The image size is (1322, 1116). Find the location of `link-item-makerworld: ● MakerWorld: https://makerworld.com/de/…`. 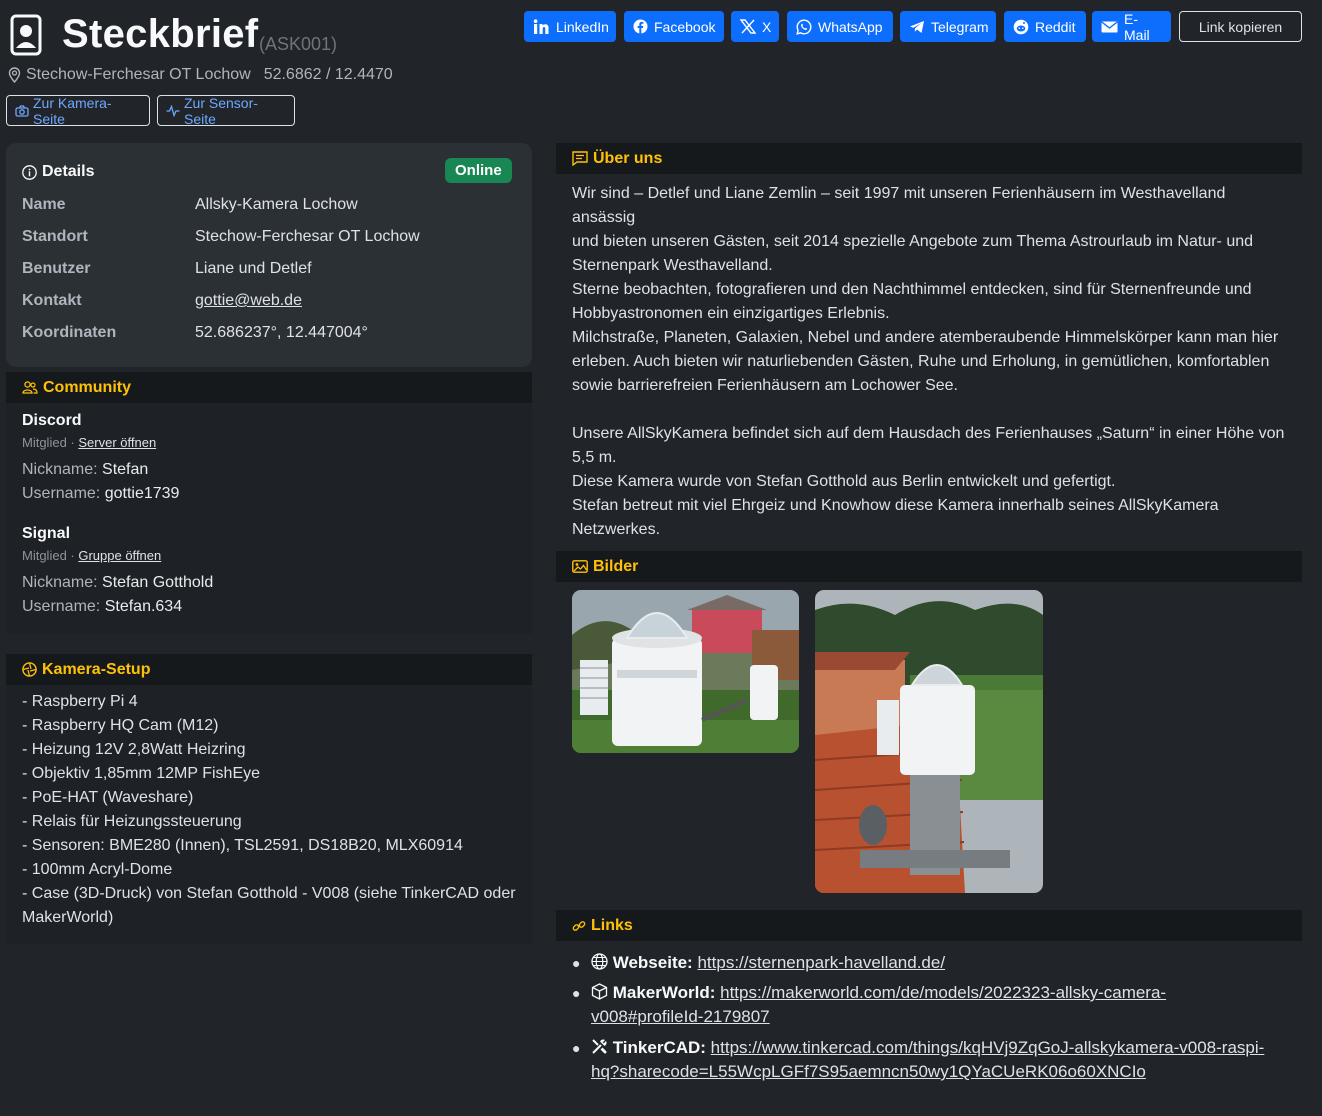

link-item-makerworld: ● MakerWorld: https://makerworld.com/de/… is located at coordinates (869, 1005).